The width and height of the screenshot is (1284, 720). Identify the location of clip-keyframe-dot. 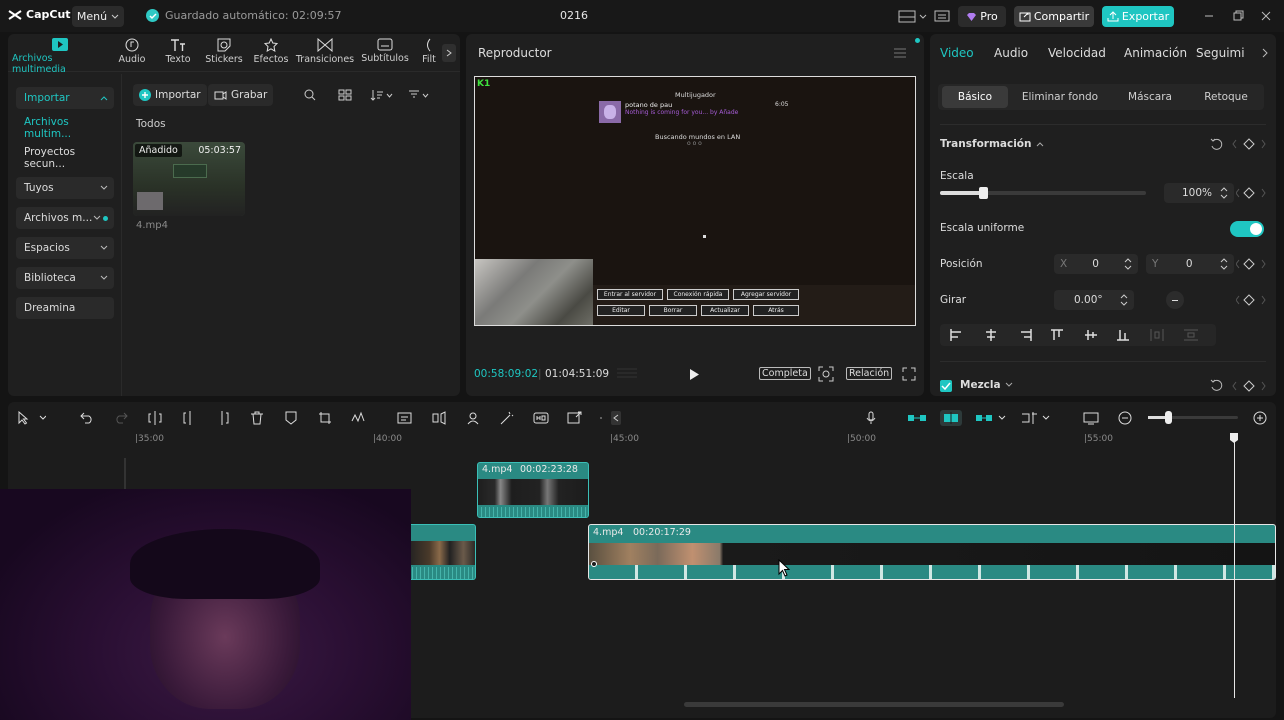
(594, 564).